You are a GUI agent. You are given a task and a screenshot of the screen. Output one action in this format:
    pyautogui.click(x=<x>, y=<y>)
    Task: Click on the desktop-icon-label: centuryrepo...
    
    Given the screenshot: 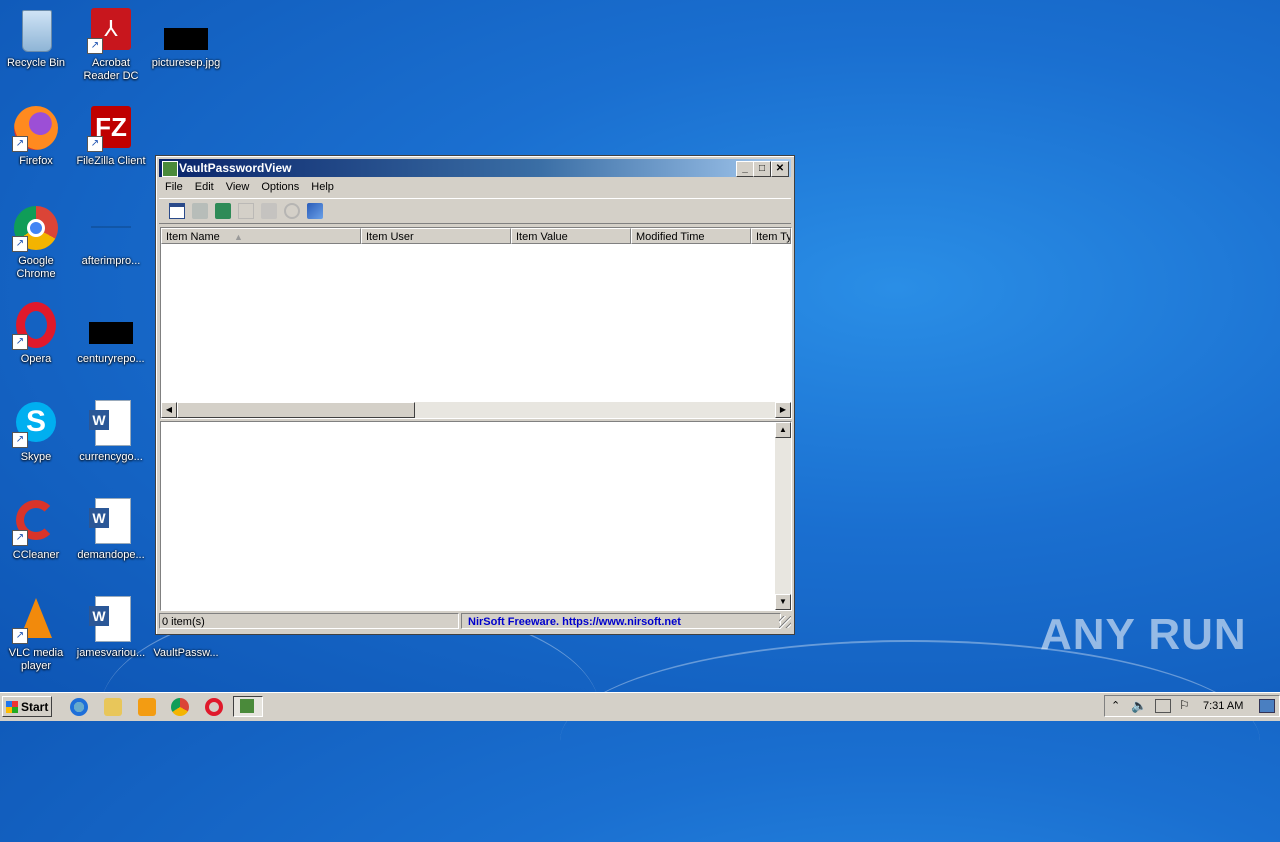 What is the action you would take?
    pyautogui.click(x=111, y=359)
    